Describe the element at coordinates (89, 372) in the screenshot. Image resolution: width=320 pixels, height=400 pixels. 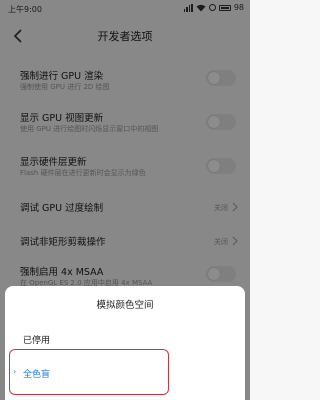
I see `highlight-box` at that location.